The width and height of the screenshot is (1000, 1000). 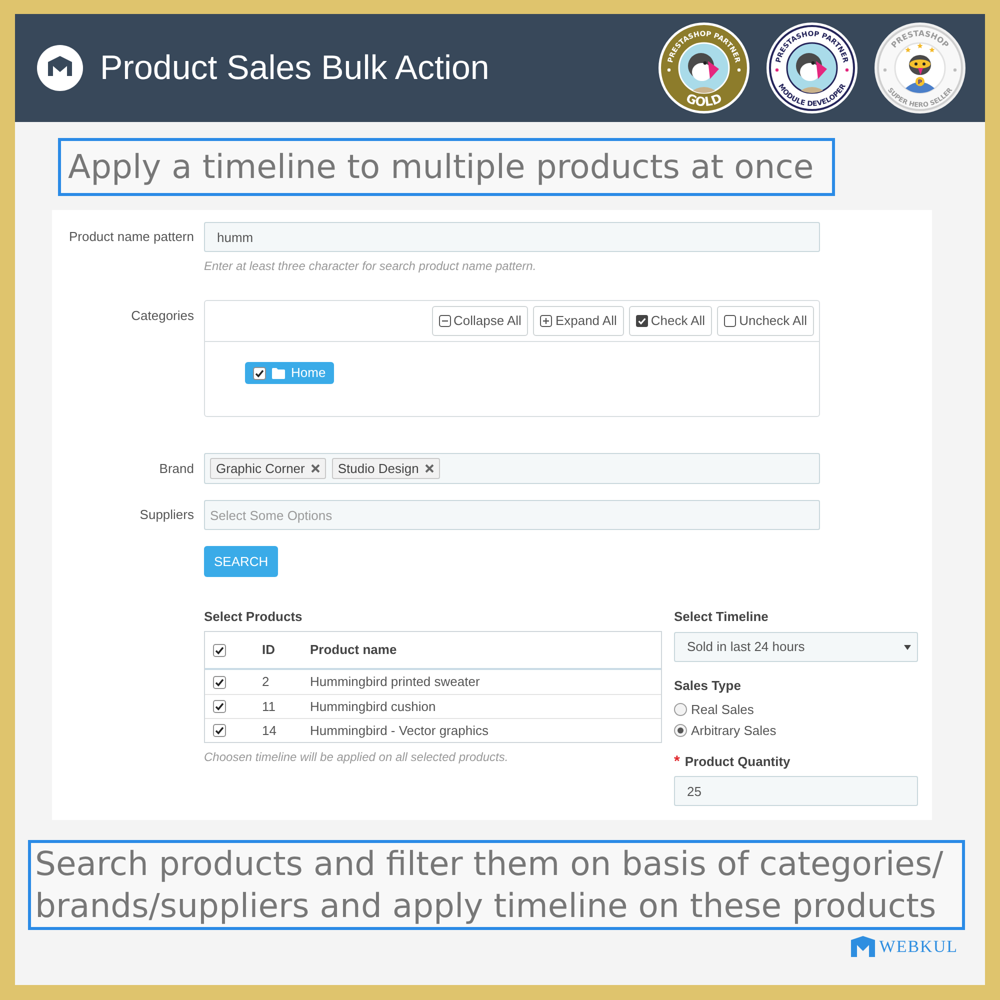 What do you see at coordinates (796, 647) in the screenshot?
I see `timeline-select: Sold in last 24 hours` at bounding box center [796, 647].